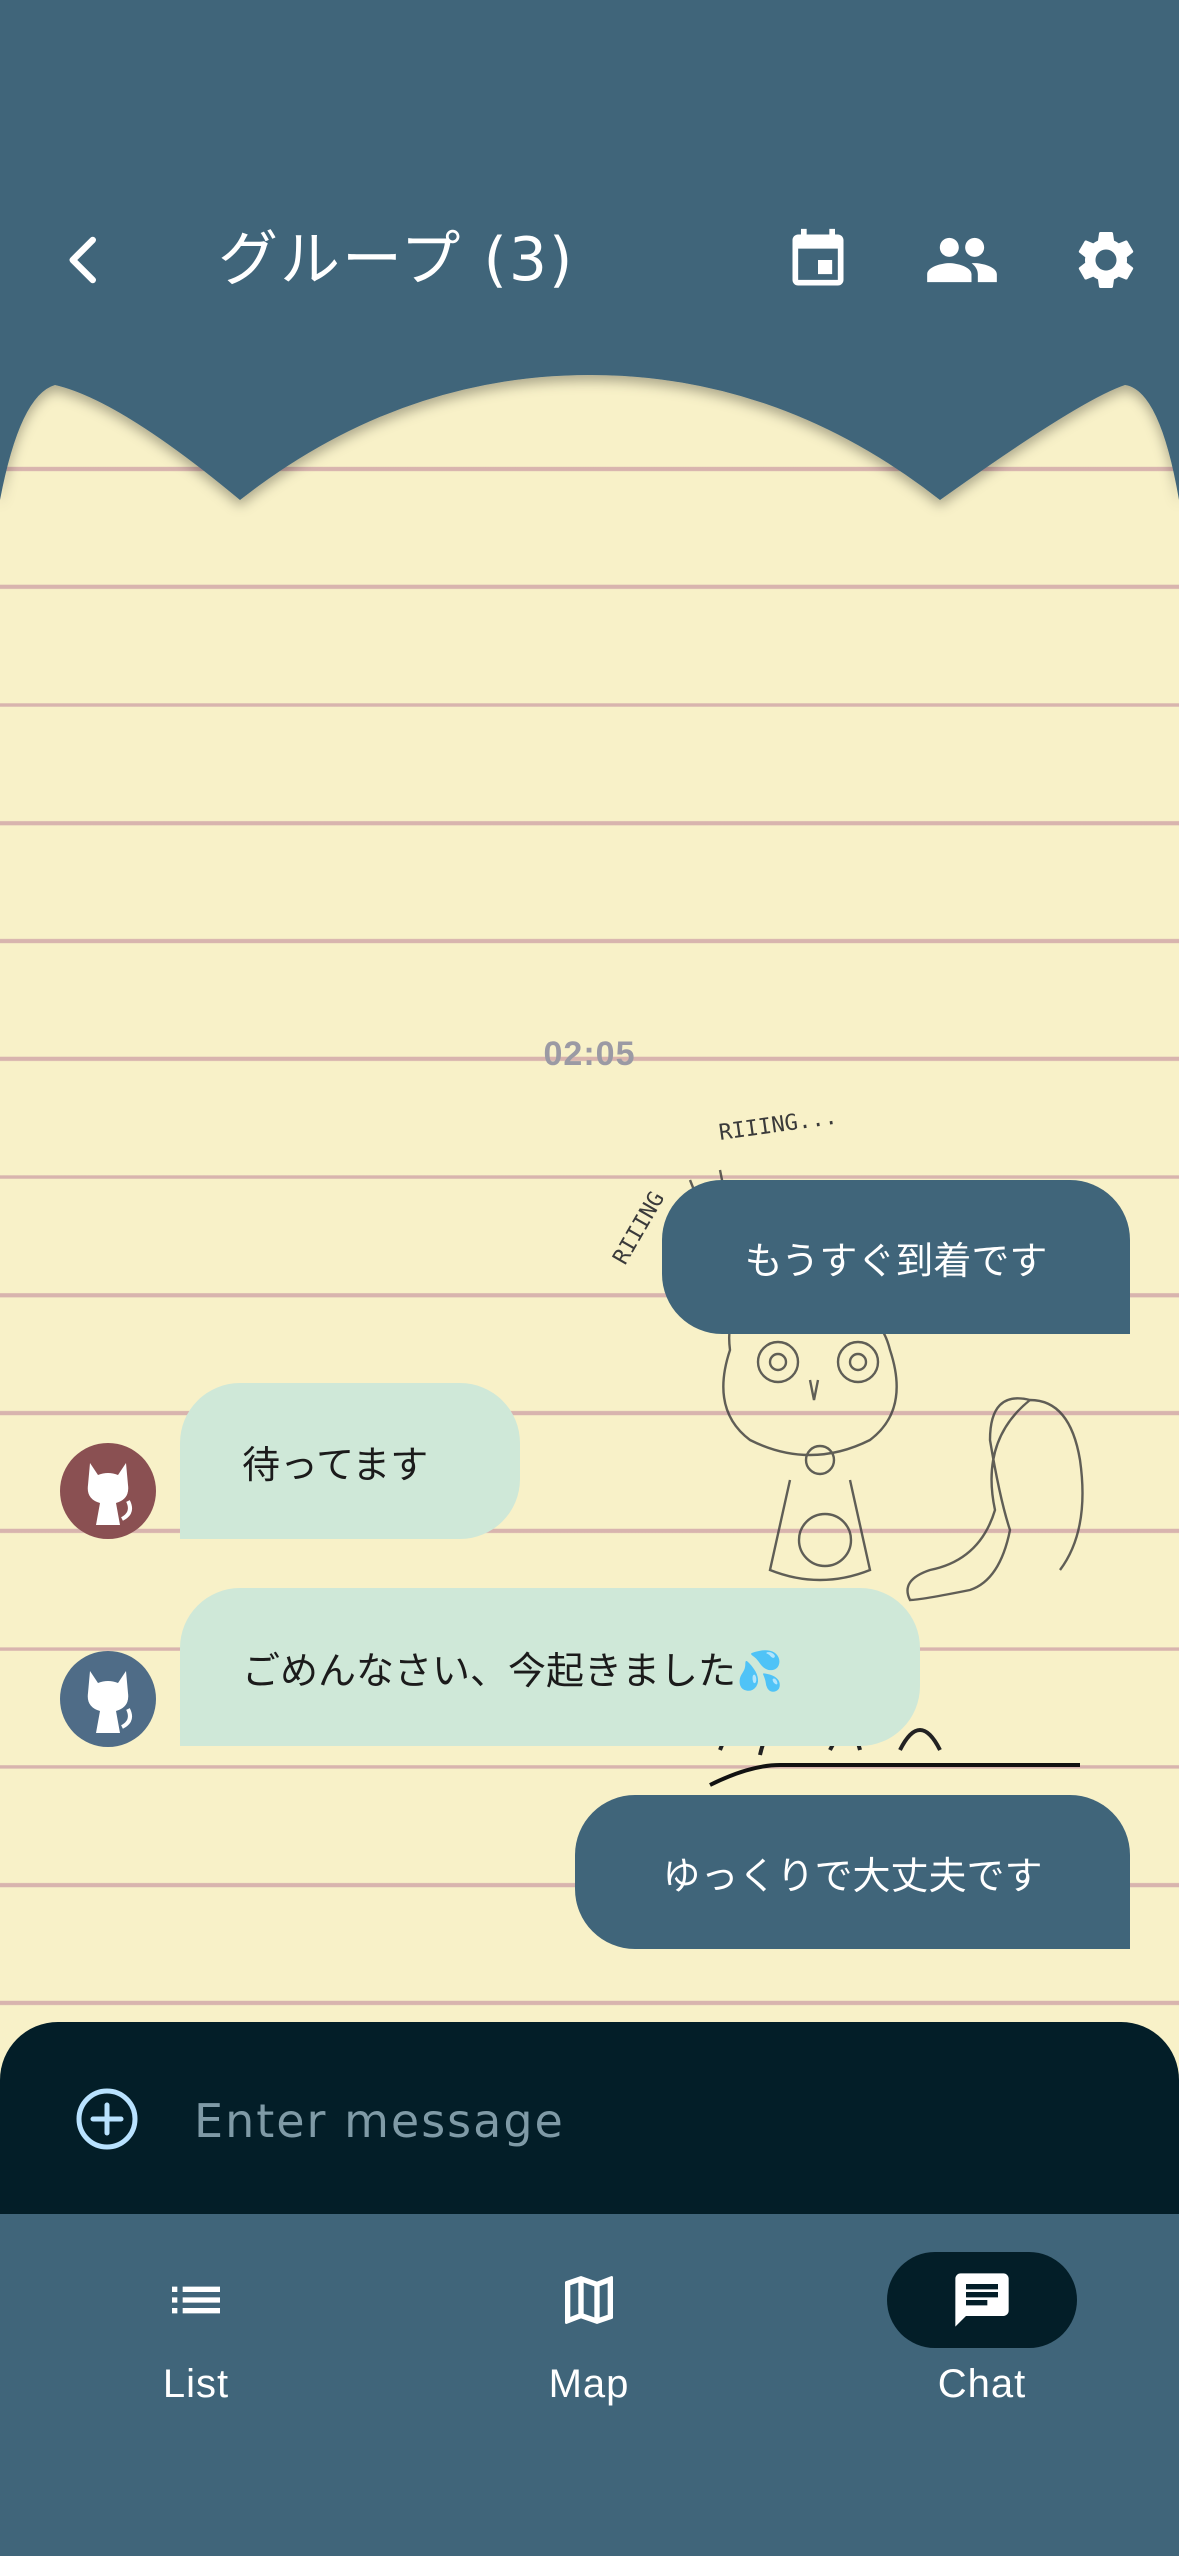  I want to click on bottom-navigation: List Map Chat, so click(589, 2385).